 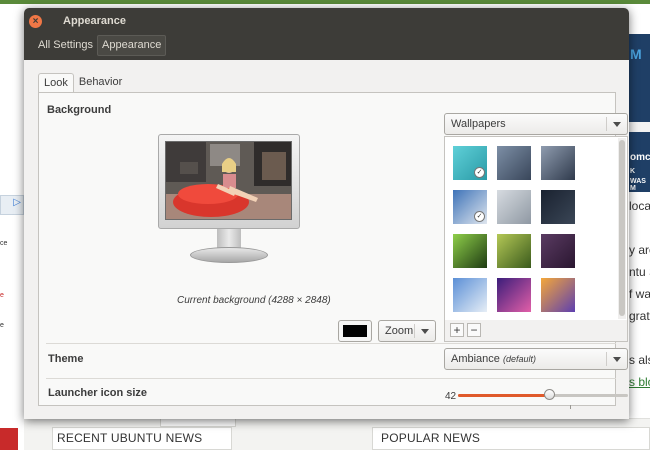 I want to click on wallpaper-thumb-rainbow-stripes, so click(x=558, y=295).